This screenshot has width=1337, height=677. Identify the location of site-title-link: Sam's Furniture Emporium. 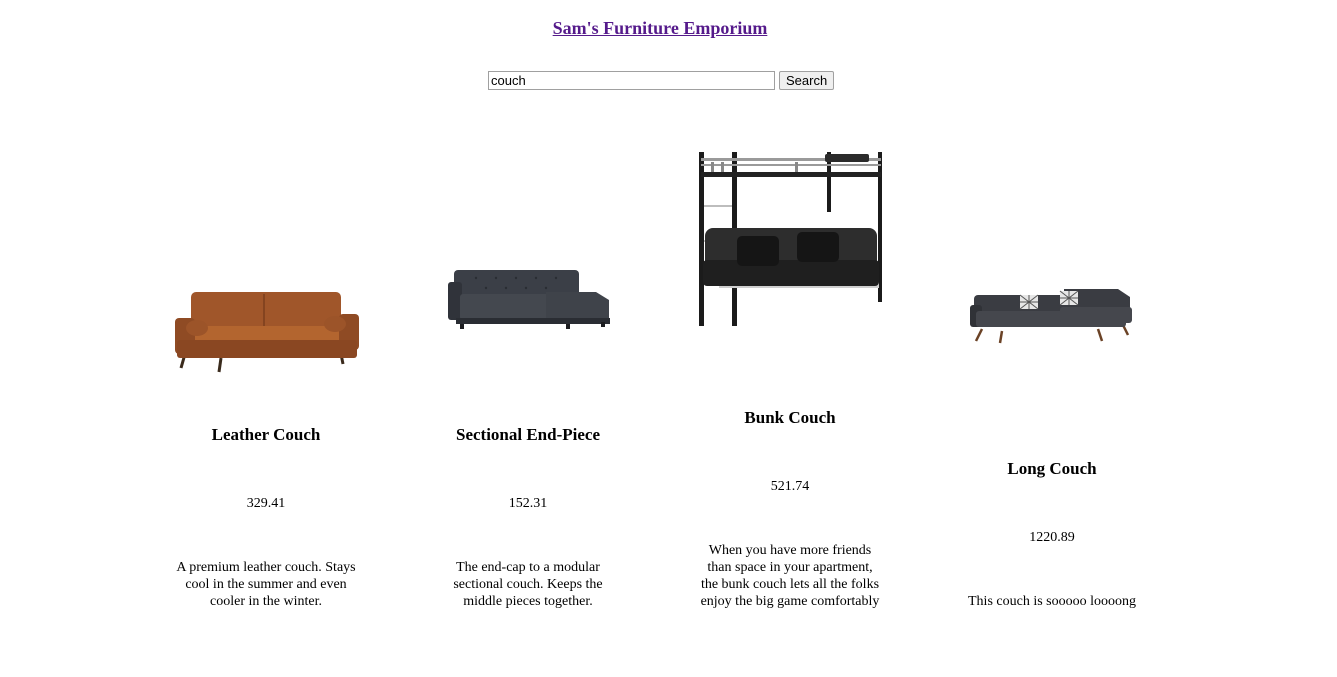
(660, 28).